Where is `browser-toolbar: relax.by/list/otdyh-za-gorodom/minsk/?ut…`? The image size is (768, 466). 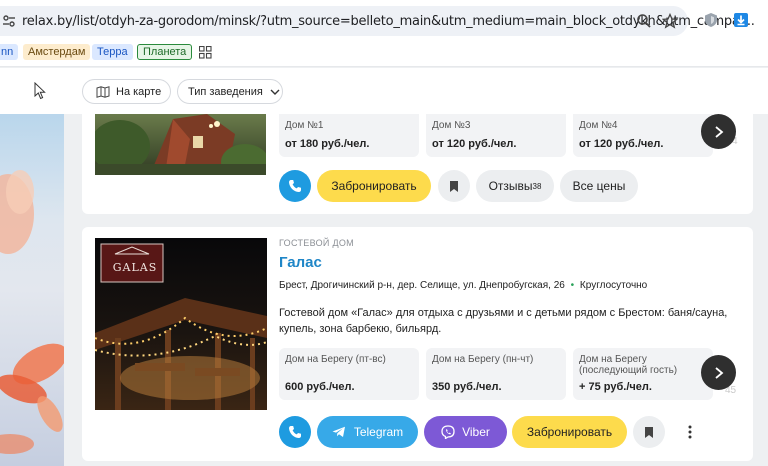 browser-toolbar: relax.by/list/otdyh-za-gorodom/minsk/?ut… is located at coordinates (384, 18).